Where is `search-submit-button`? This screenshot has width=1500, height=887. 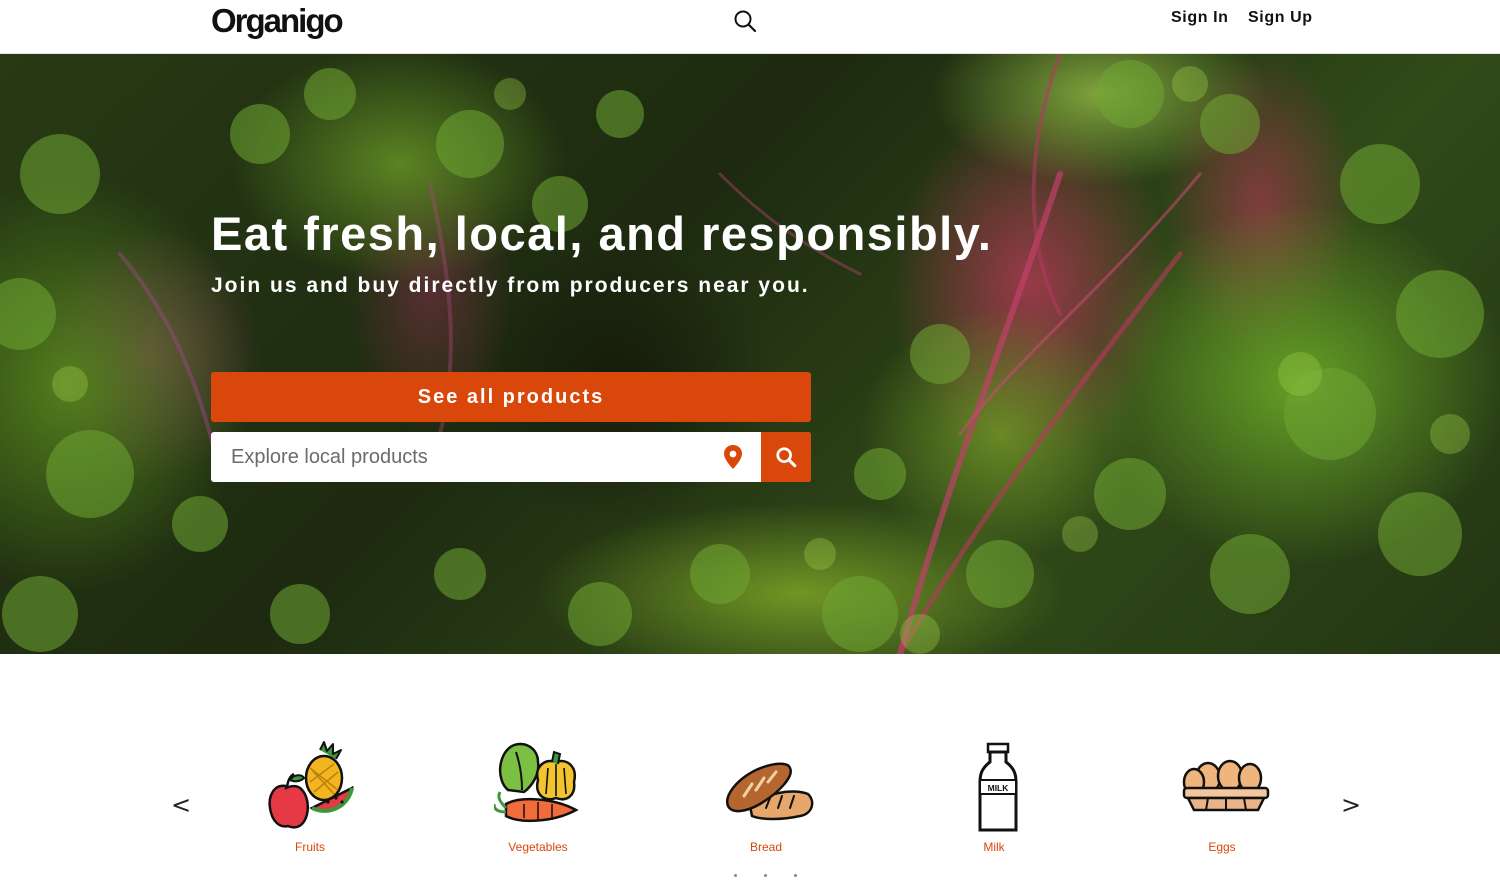 search-submit-button is located at coordinates (786, 457).